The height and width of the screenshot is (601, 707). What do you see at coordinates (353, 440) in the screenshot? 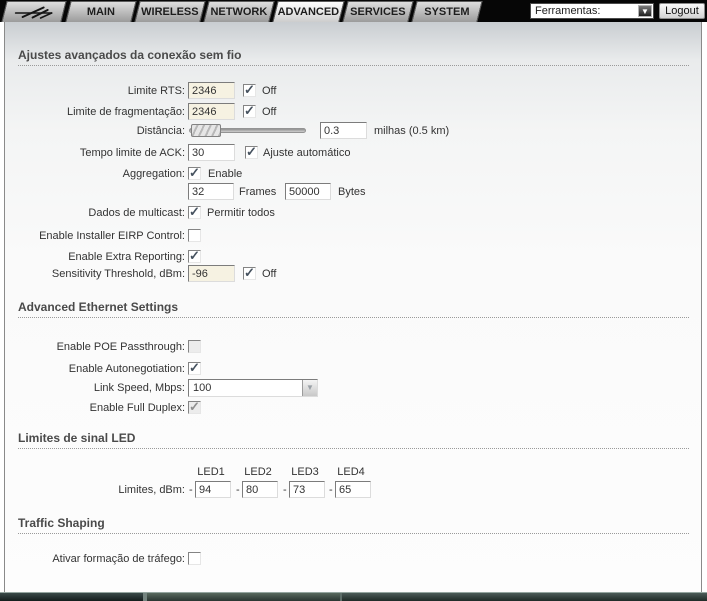
I see `section-title-led: Limites de sinal LED` at bounding box center [353, 440].